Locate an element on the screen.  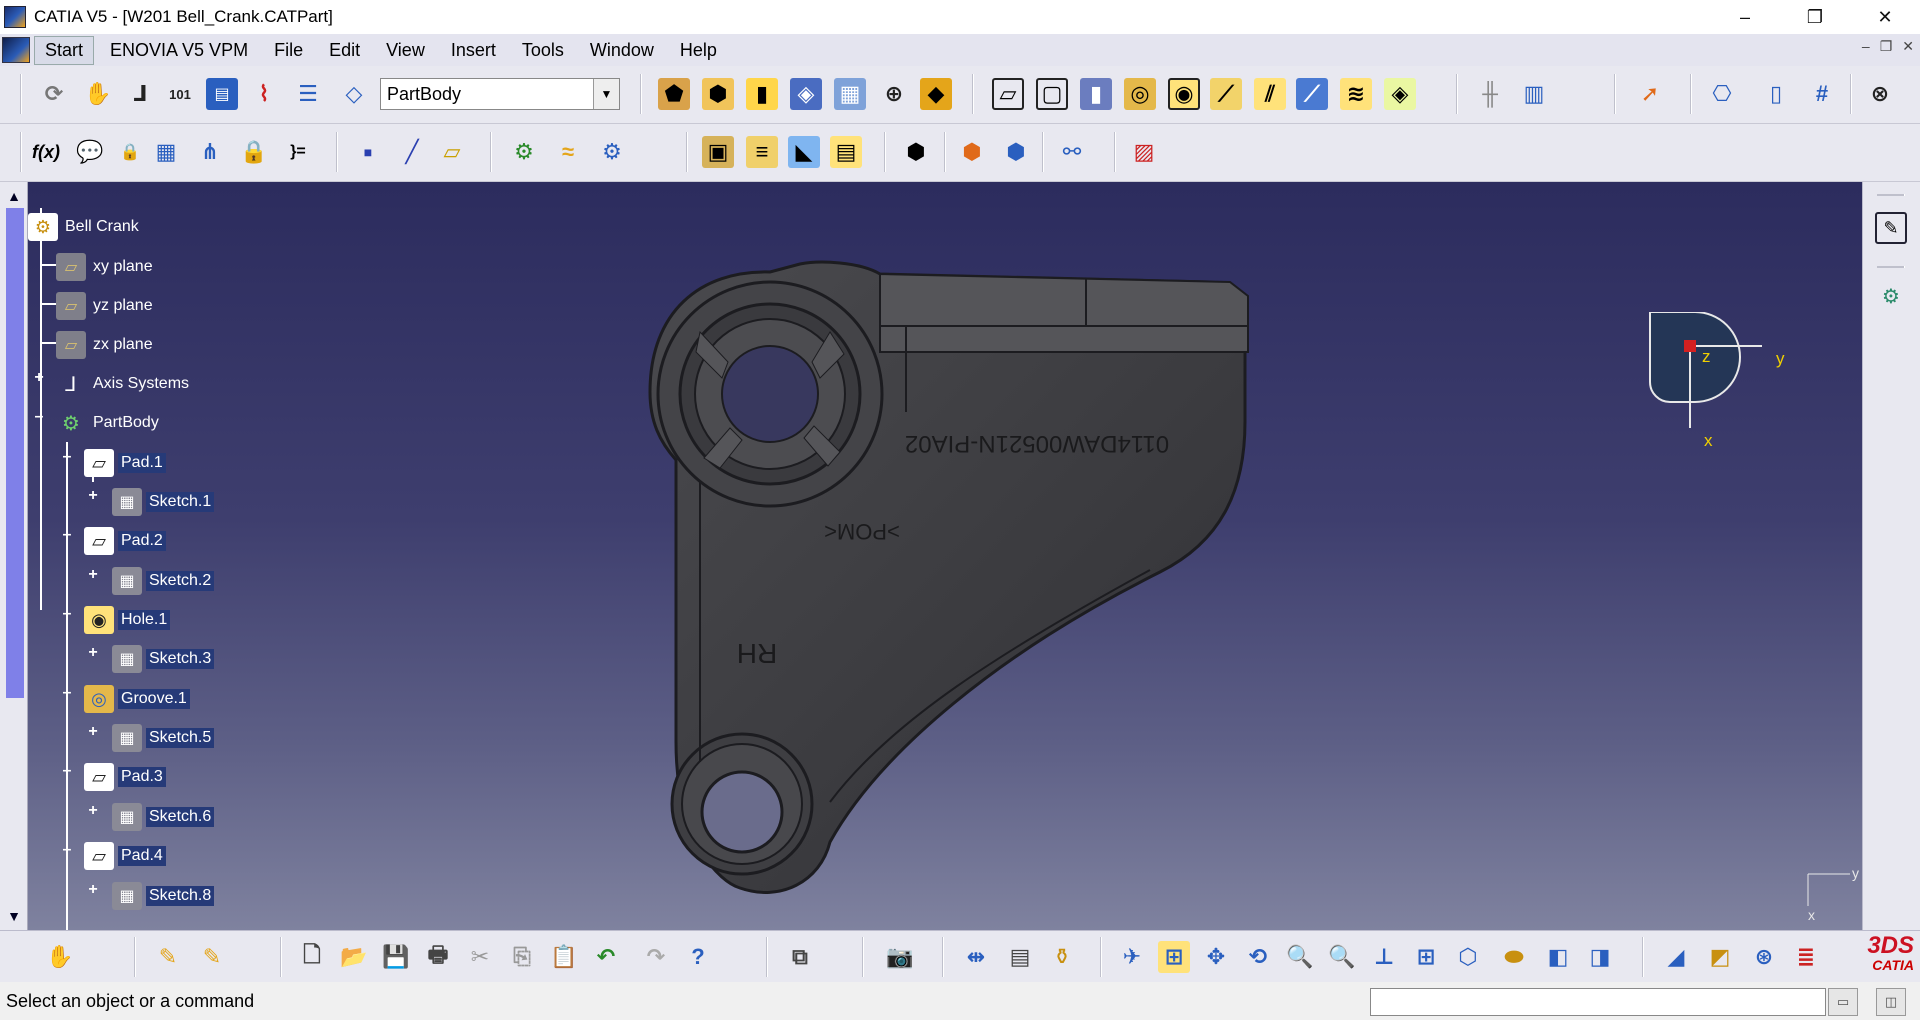
menu-edit: Edit is located at coordinates (344, 50).